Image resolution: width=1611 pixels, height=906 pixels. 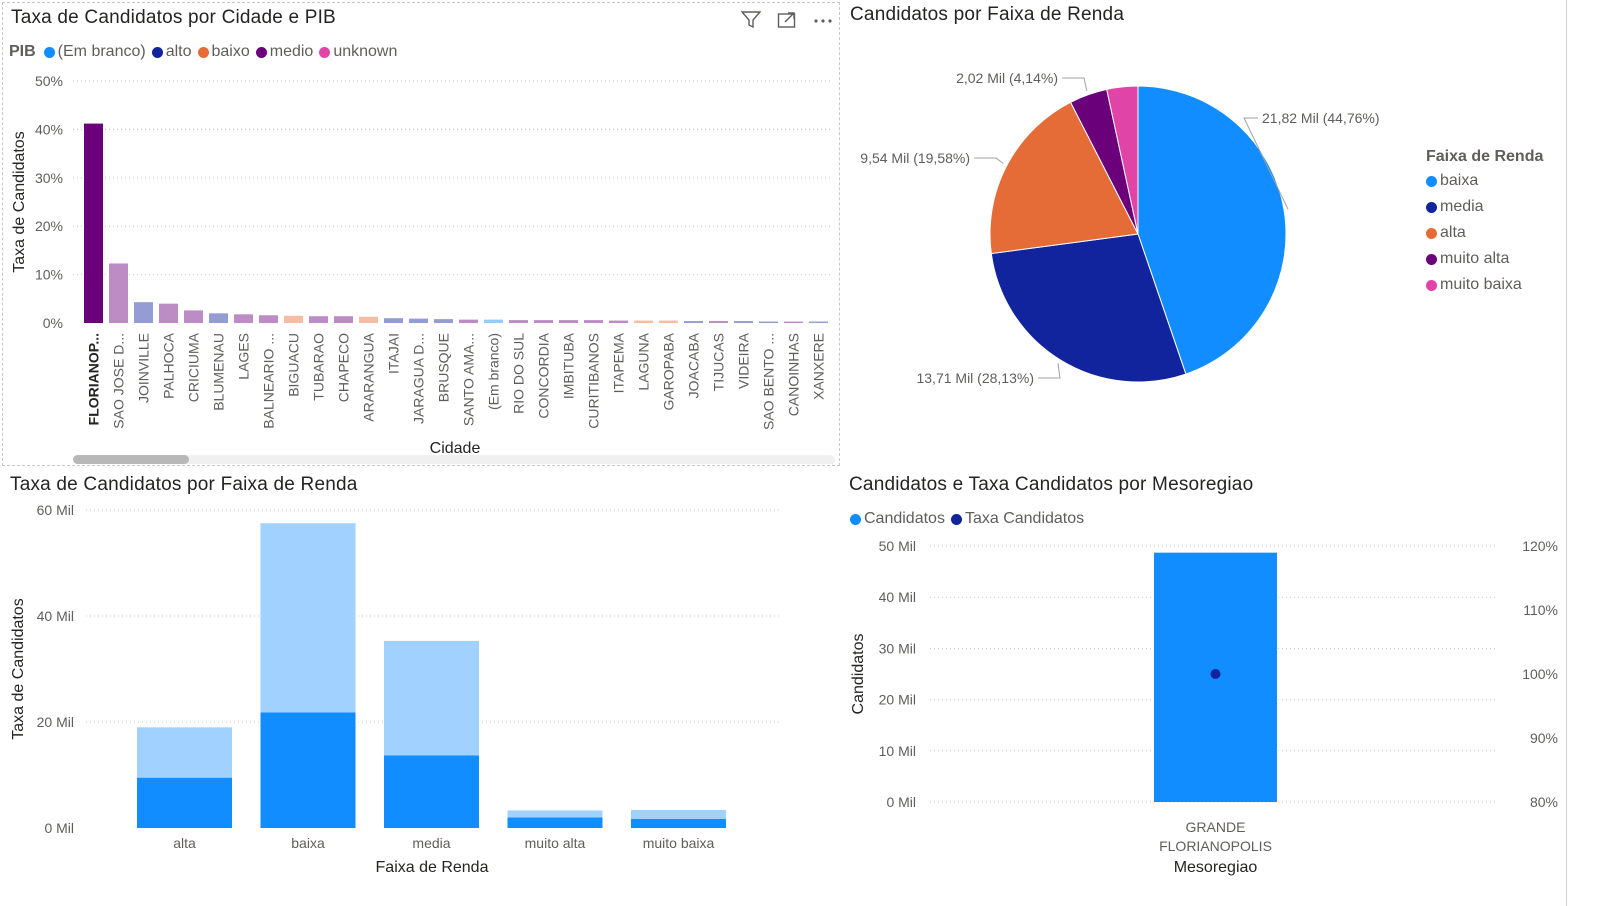 I want to click on legend-label: media, so click(x=1462, y=206).